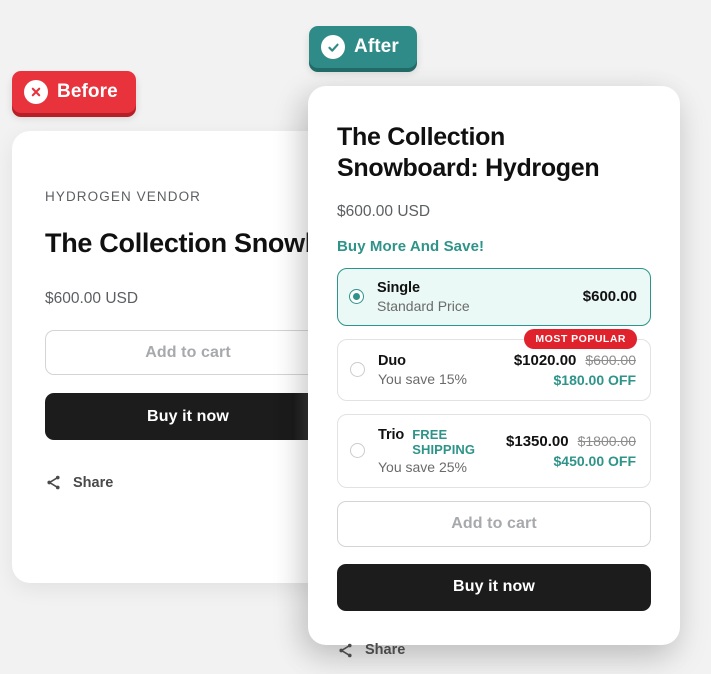 The width and height of the screenshot is (711, 674). Describe the element at coordinates (595, 379) in the screenshot. I see `option-savings: $180.00 OFF` at that location.